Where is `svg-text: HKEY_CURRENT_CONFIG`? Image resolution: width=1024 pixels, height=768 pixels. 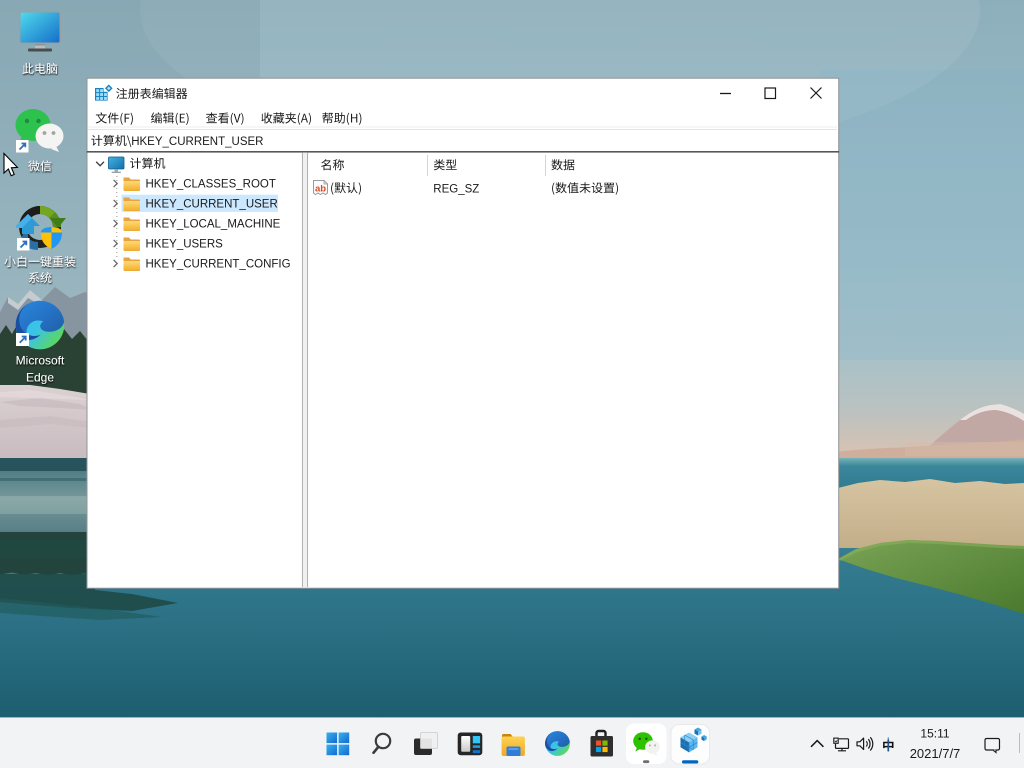 svg-text: HKEY_CURRENT_CONFIG is located at coordinates (218, 265).